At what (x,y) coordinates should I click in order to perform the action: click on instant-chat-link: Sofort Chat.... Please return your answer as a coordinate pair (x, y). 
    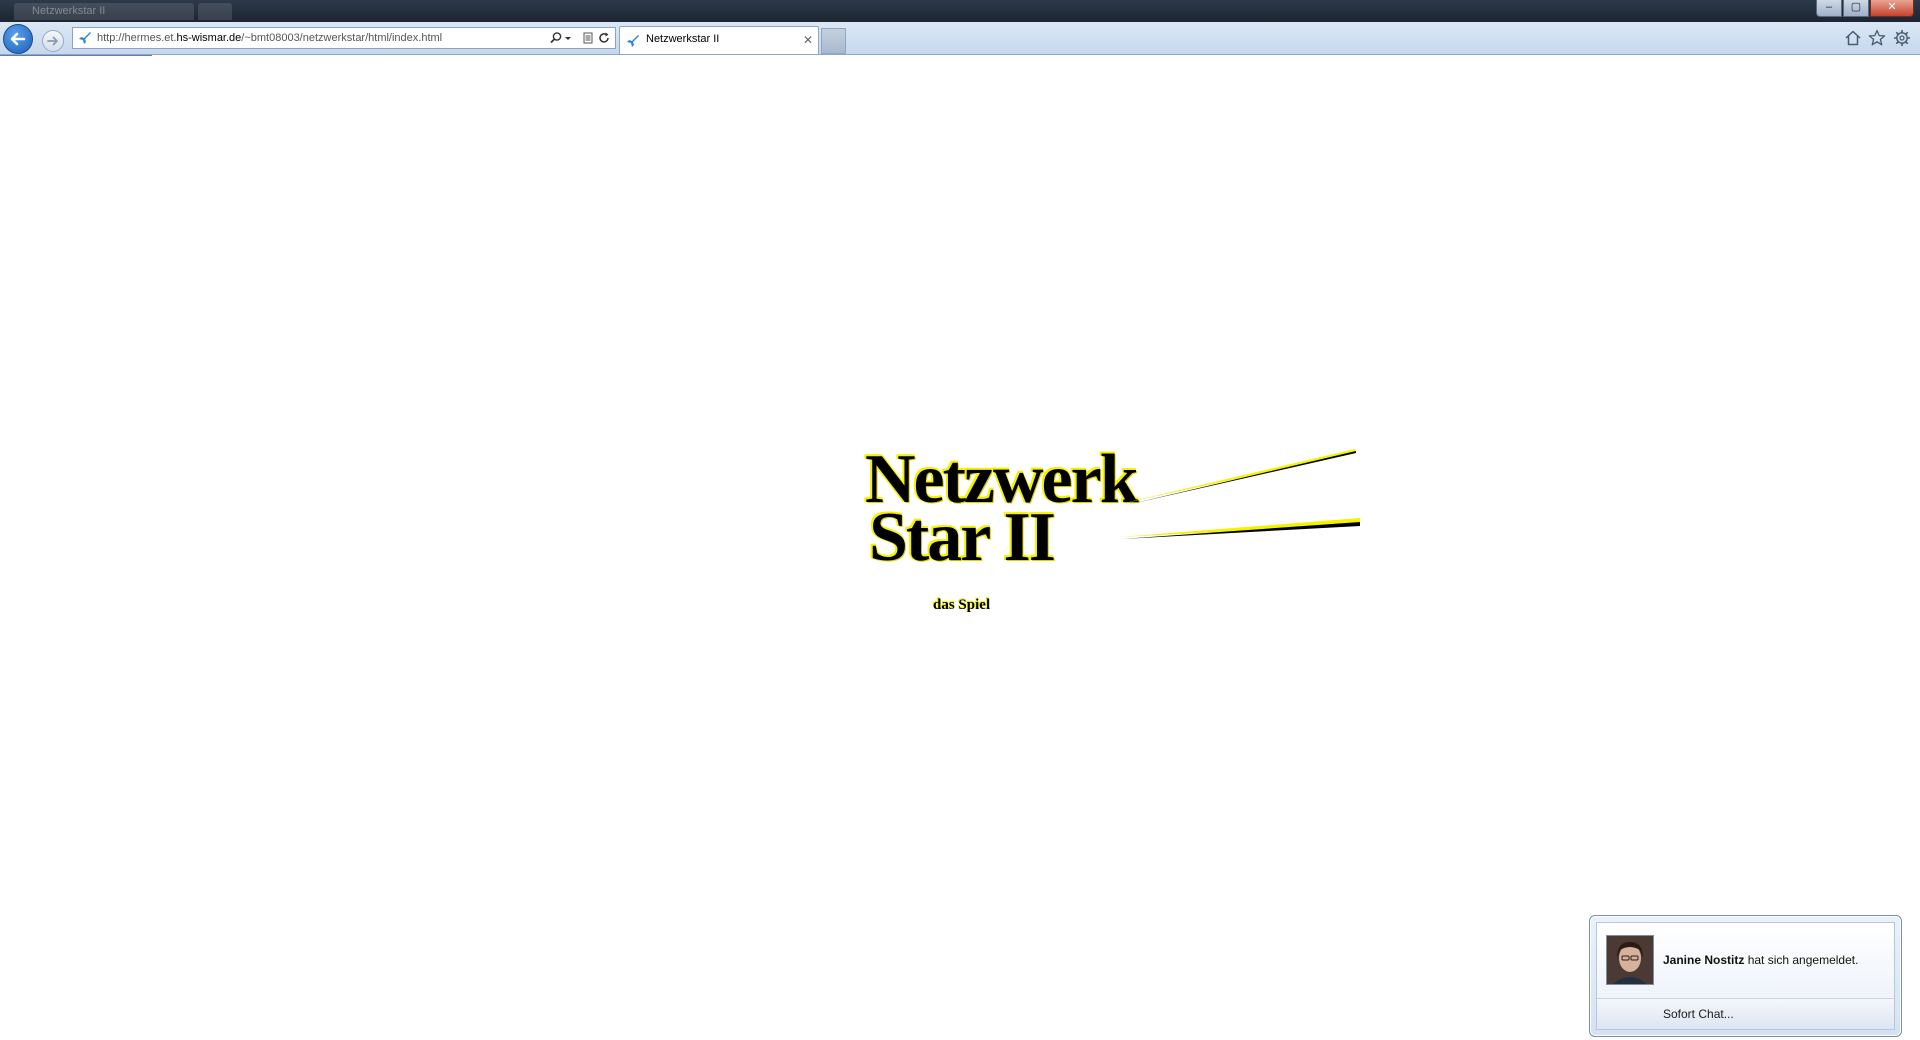
    Looking at the image, I should click on (1698, 1014).